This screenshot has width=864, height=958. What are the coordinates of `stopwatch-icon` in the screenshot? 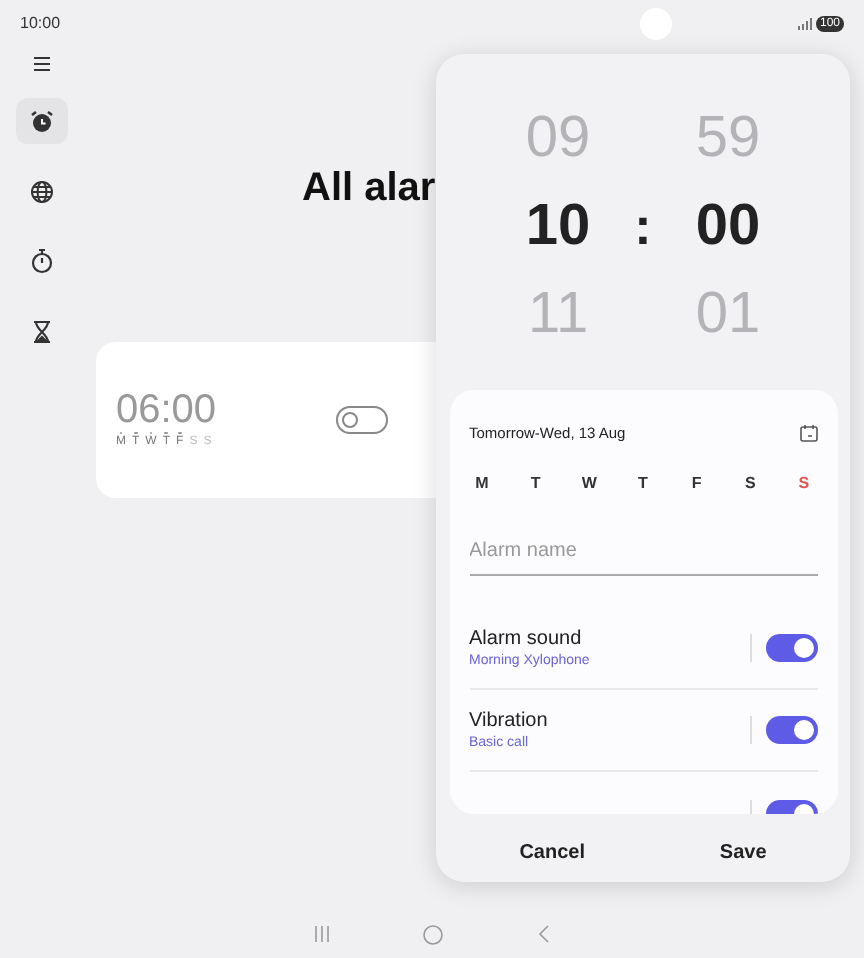 It's located at (41, 261).